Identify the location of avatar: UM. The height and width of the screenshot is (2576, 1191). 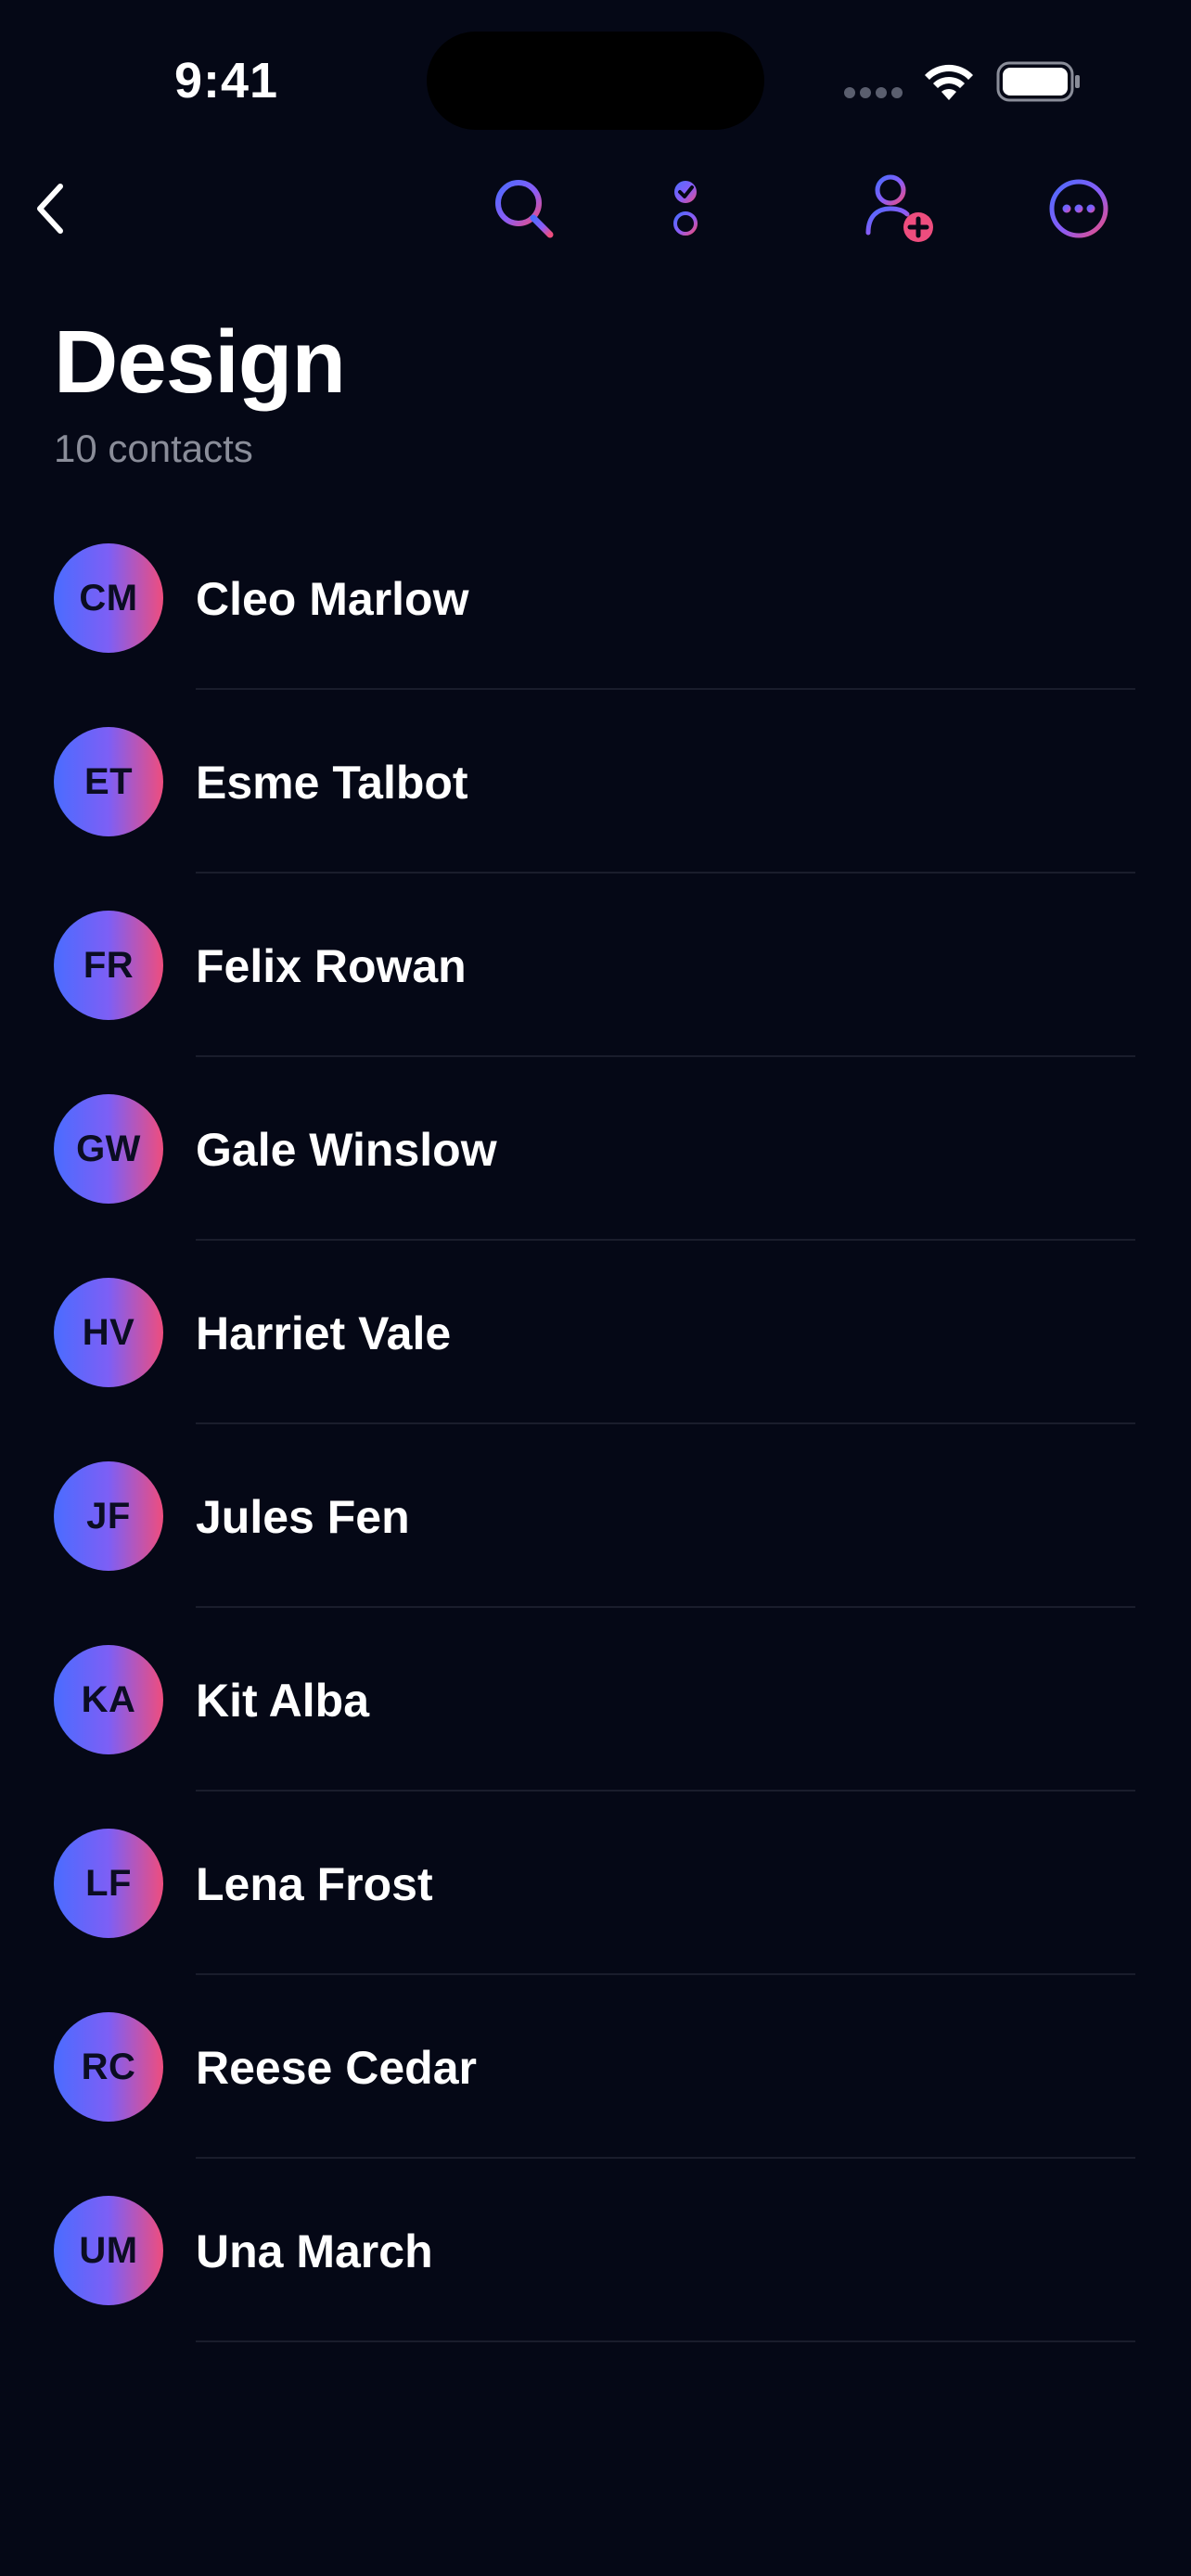
(108, 2250).